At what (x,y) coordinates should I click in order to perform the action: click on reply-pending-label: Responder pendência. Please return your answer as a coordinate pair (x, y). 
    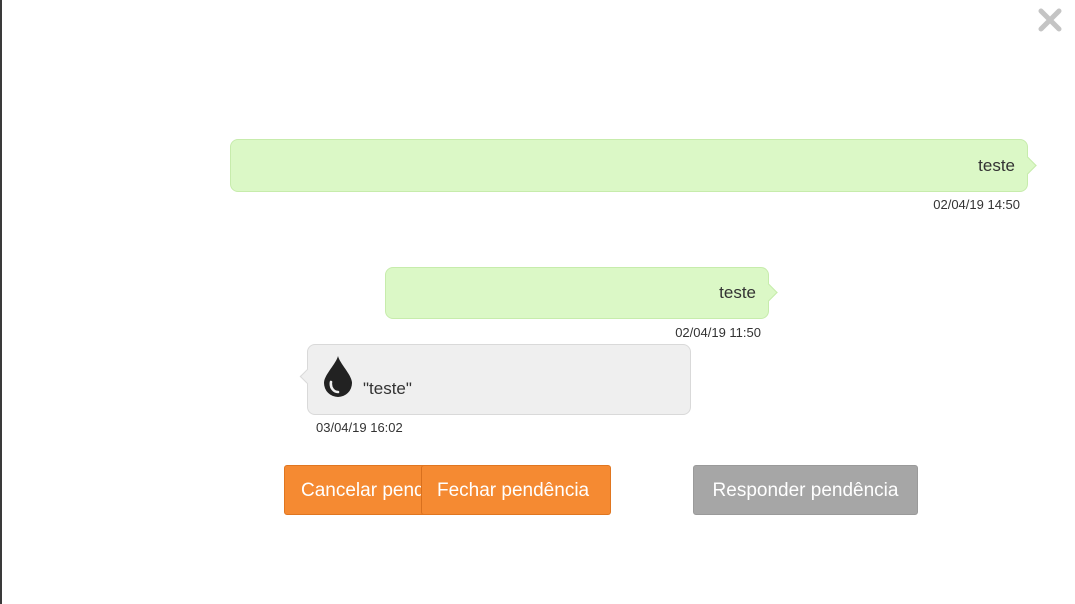
    Looking at the image, I should click on (805, 490).